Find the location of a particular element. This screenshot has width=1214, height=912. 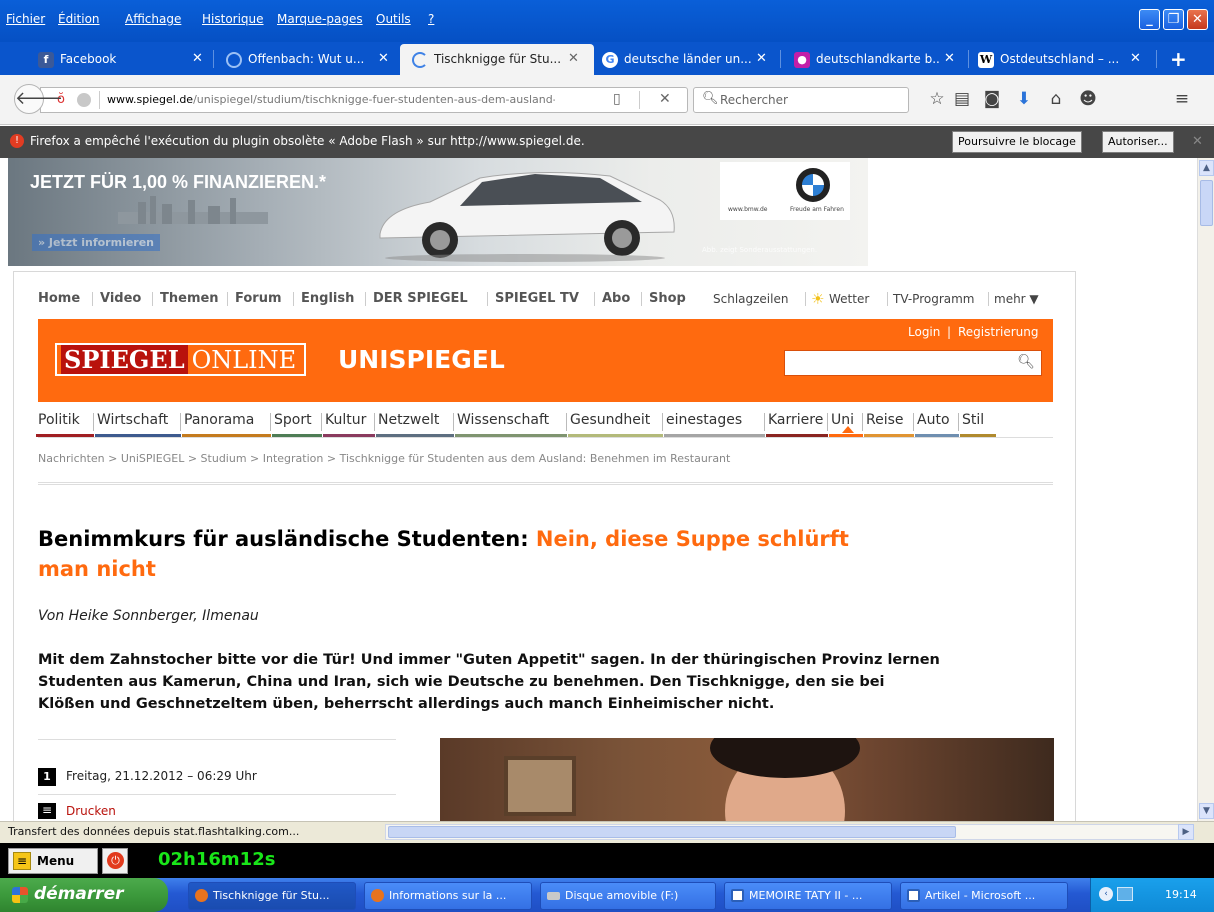

category-wirtschaft: Wirtschaft is located at coordinates (132, 420).